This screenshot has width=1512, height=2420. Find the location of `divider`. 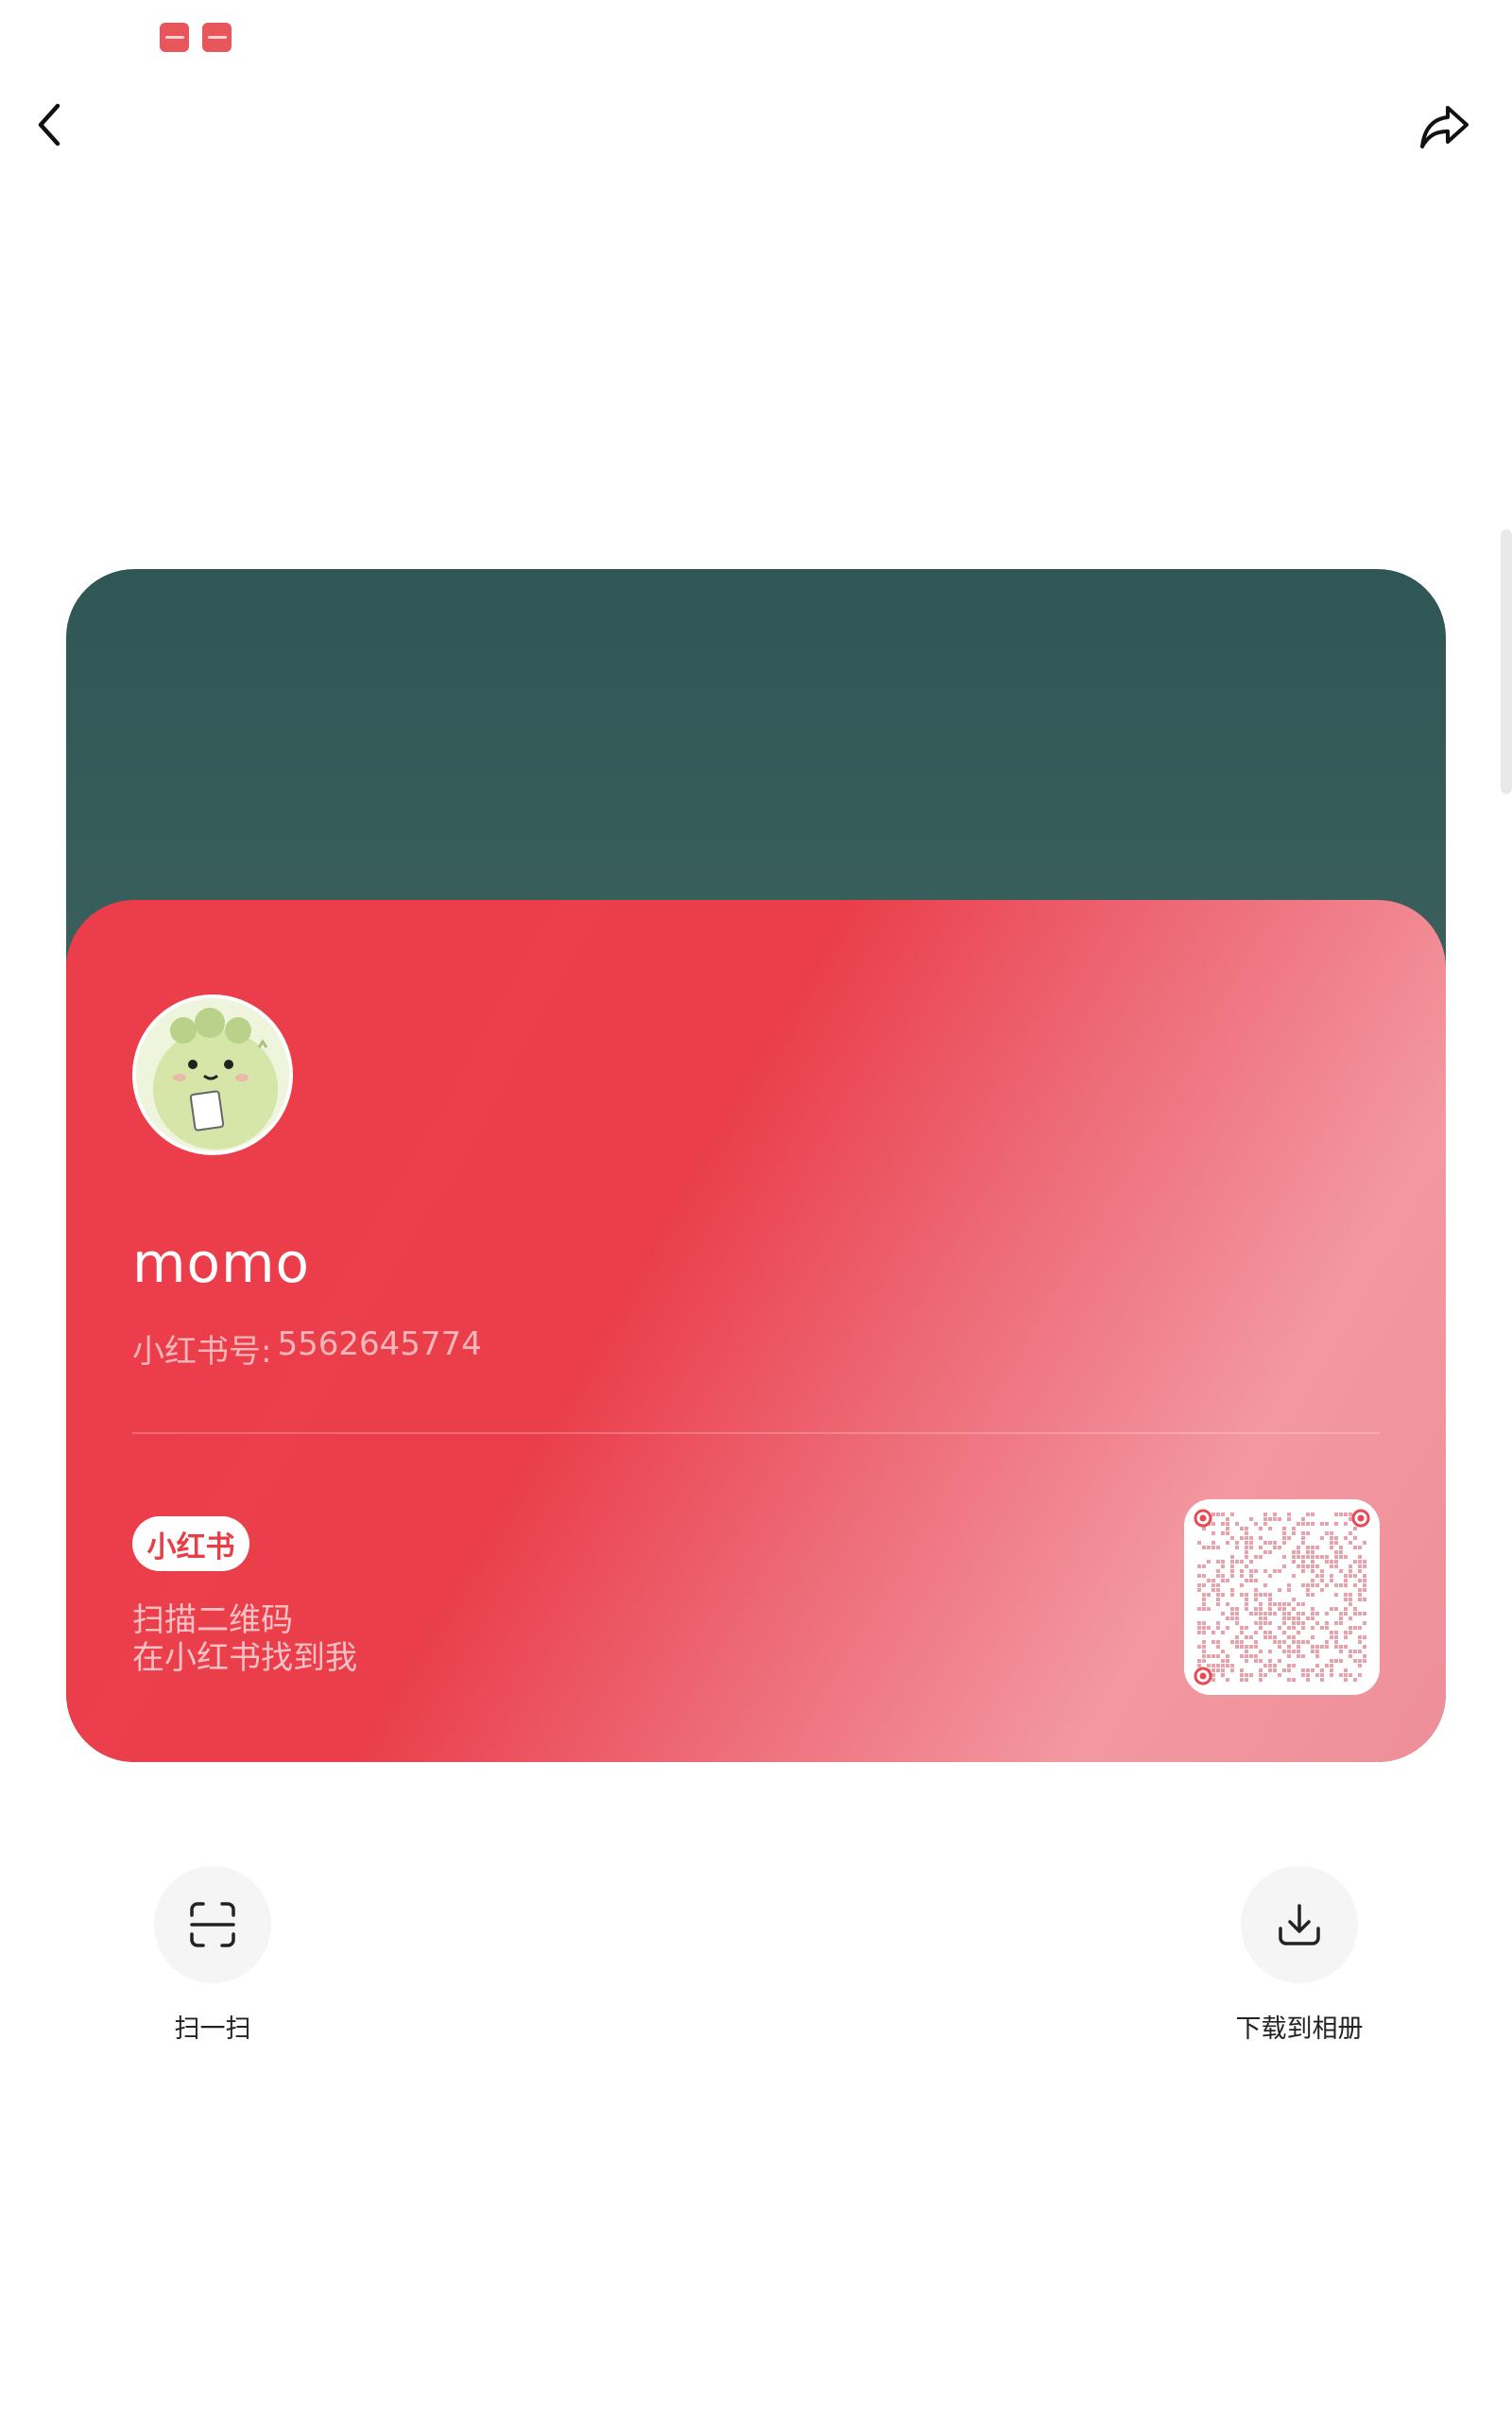

divider is located at coordinates (756, 1433).